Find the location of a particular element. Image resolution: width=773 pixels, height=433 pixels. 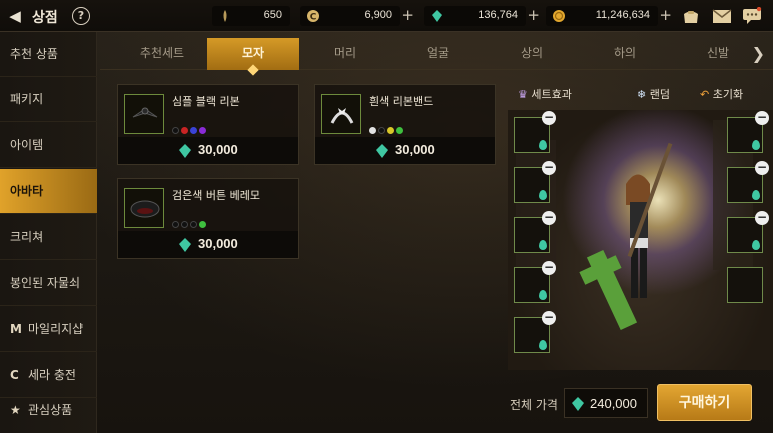

currency-feather: 650 is located at coordinates (251, 16).